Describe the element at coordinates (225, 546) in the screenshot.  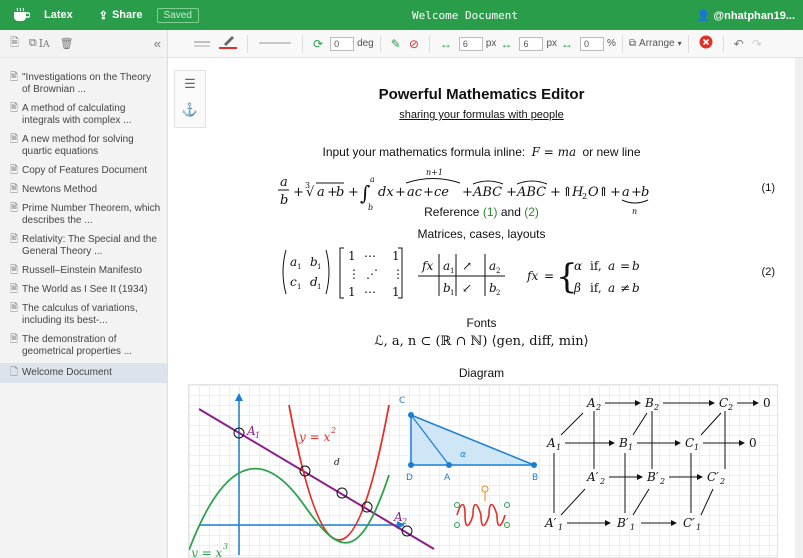
I see `svg-text: 3` at that location.